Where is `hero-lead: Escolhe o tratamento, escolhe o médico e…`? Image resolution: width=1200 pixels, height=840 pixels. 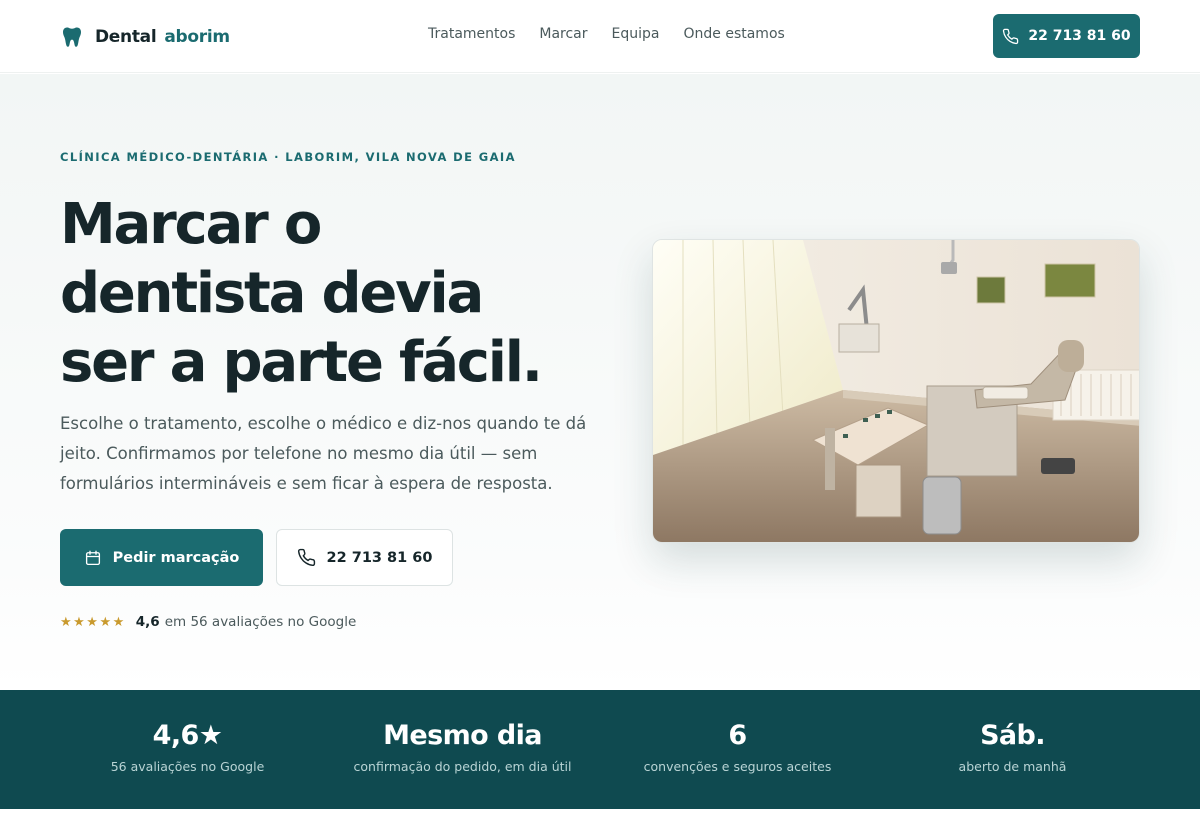
hero-lead: Escolhe o tratamento, escolhe o médico e… is located at coordinates (330, 454).